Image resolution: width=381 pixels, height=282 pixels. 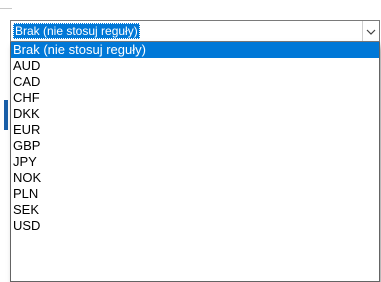 I want to click on dropdown-option: DKK, so click(x=195, y=114).